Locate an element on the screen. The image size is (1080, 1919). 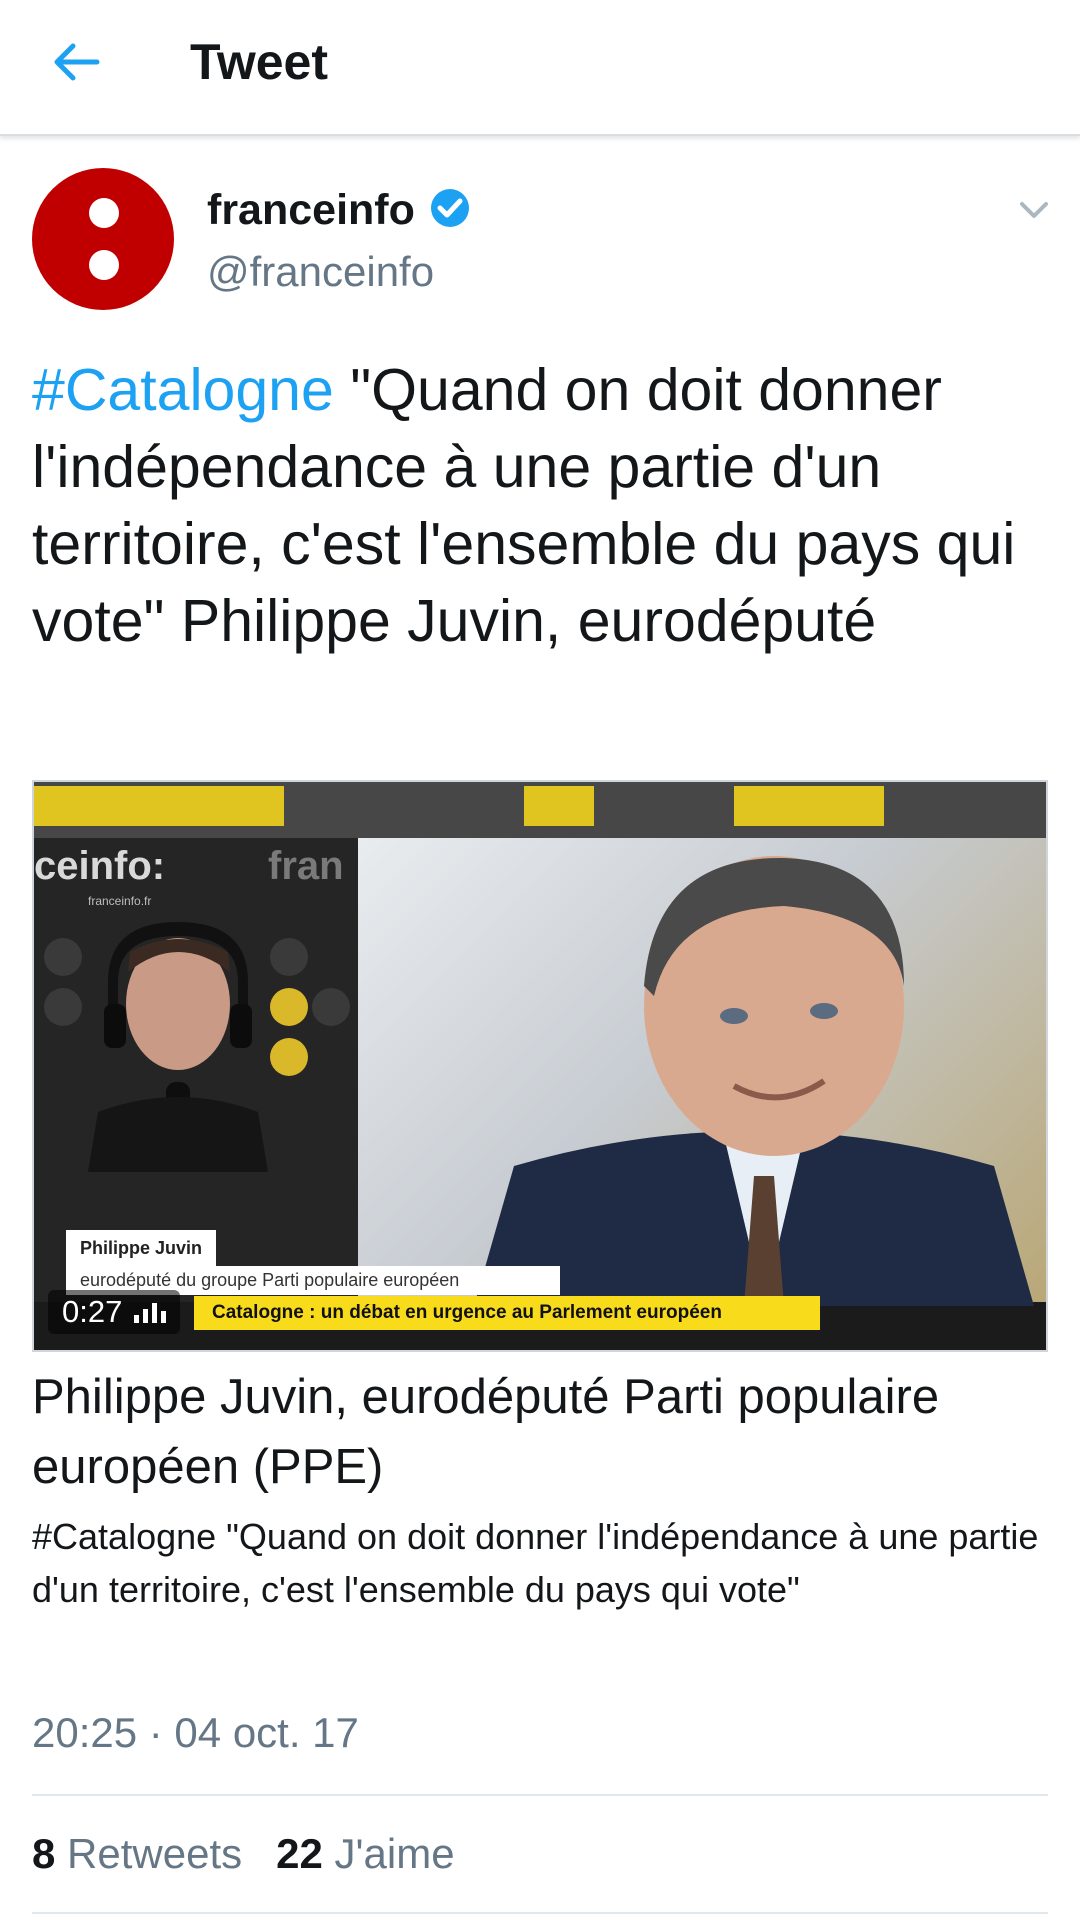
retweets-label: Retweets is located at coordinates (155, 1853).